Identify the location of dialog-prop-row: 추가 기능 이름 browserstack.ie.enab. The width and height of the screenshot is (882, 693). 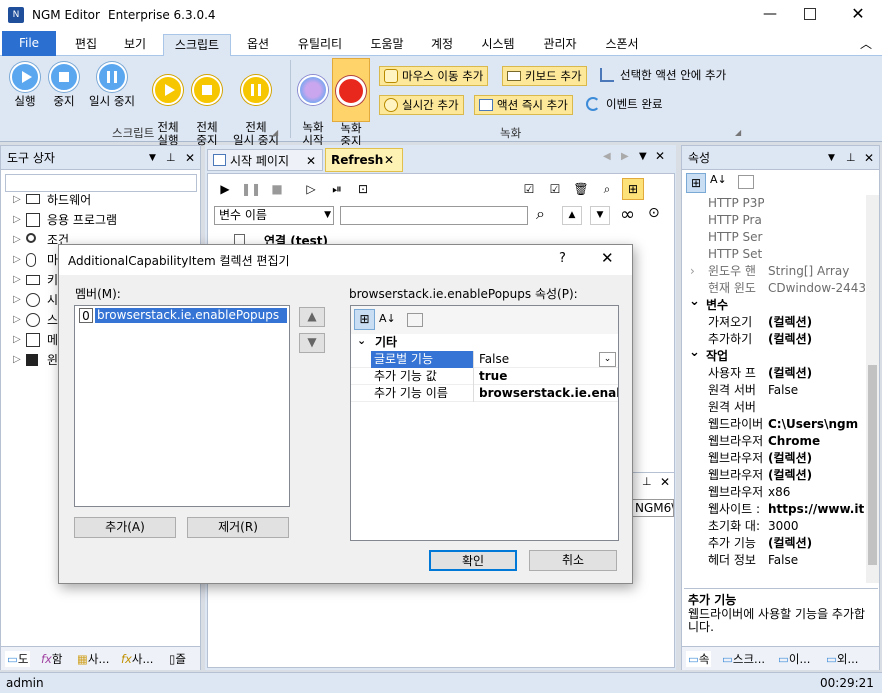
(484, 393).